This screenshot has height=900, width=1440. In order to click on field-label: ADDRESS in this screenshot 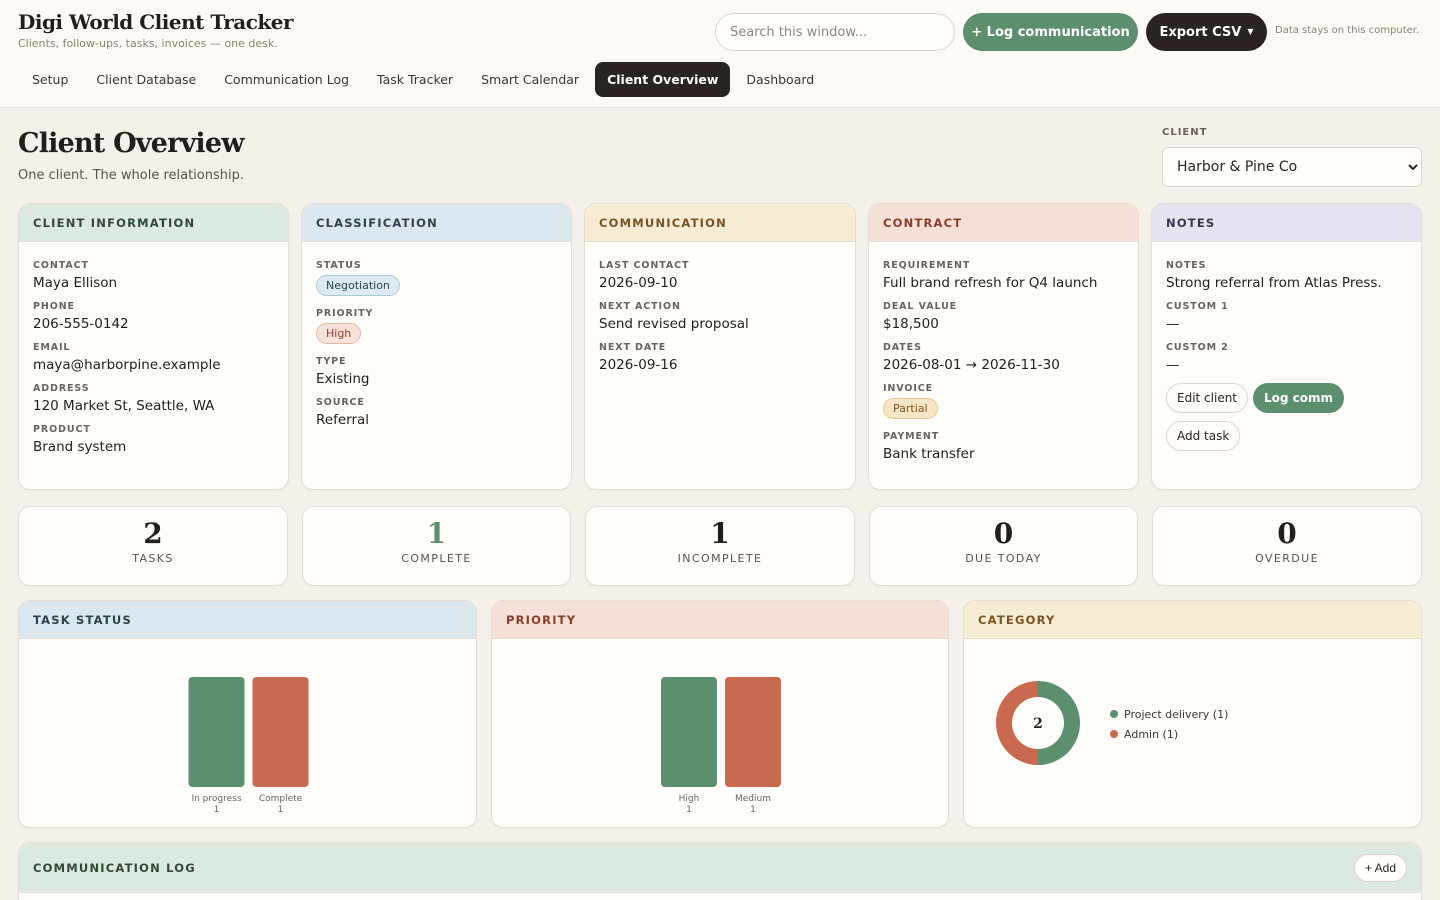, I will do `click(61, 388)`.